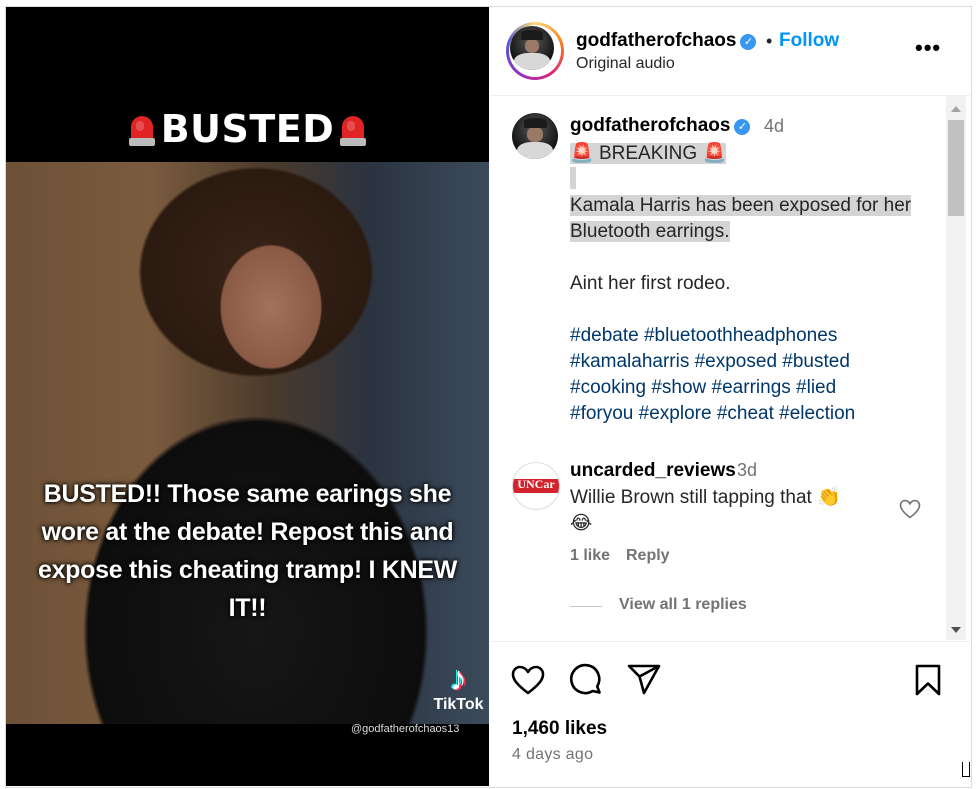  I want to click on hashtag-link: #debate, so click(604, 335).